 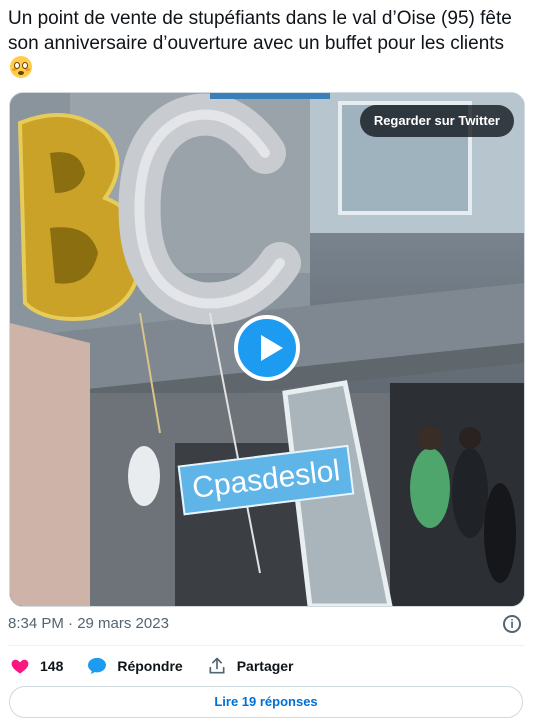 I want to click on like-count: 148, so click(x=52, y=666).